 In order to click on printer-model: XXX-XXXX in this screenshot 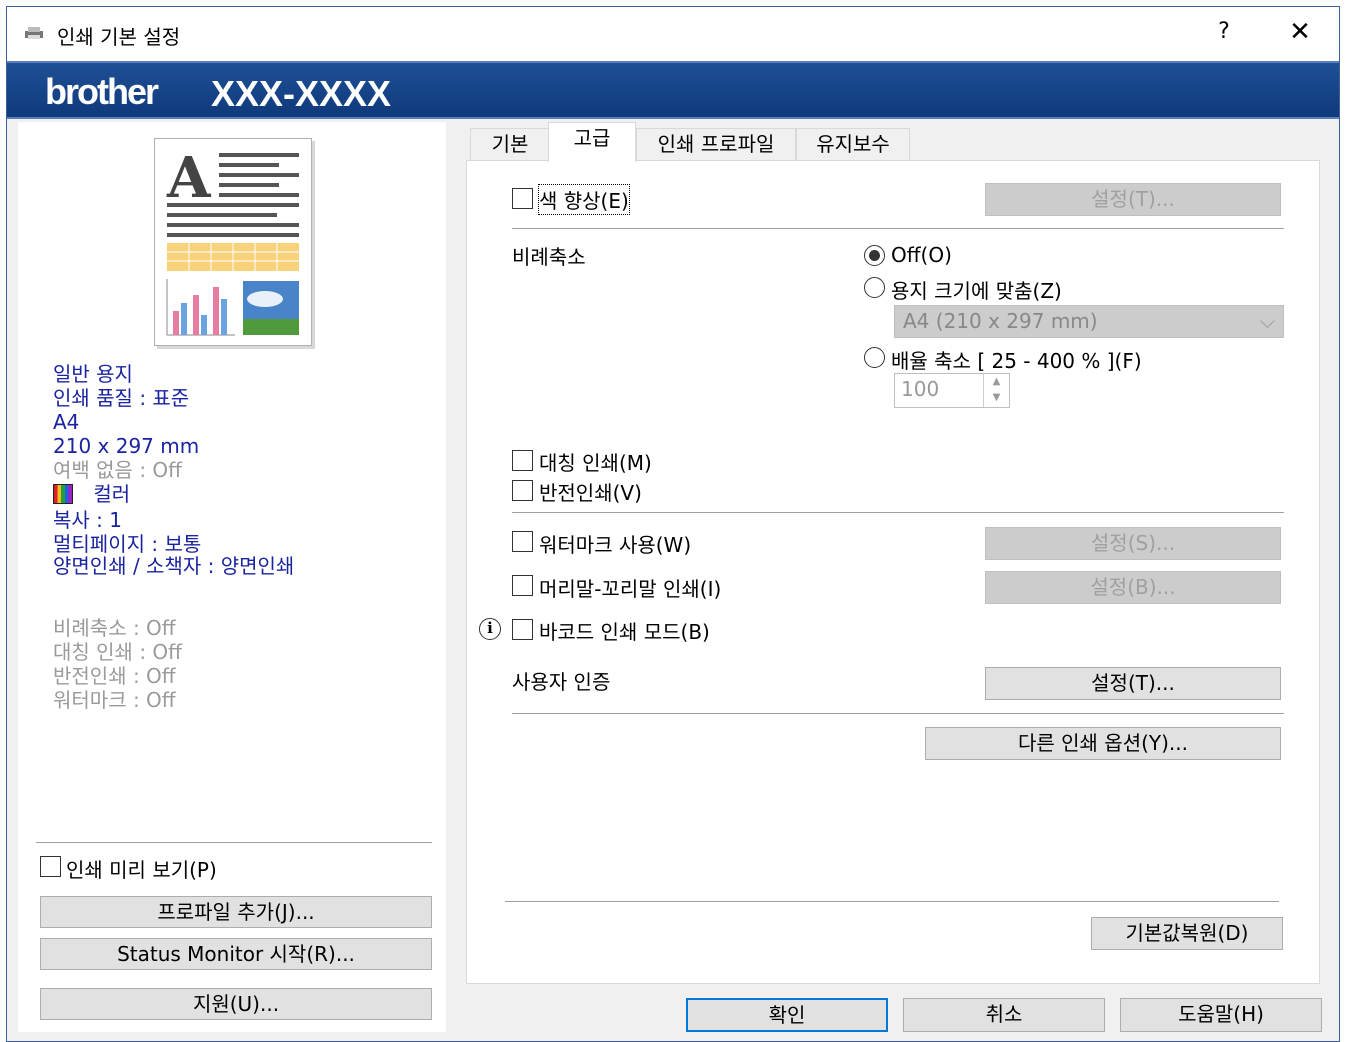, I will do `click(301, 93)`.